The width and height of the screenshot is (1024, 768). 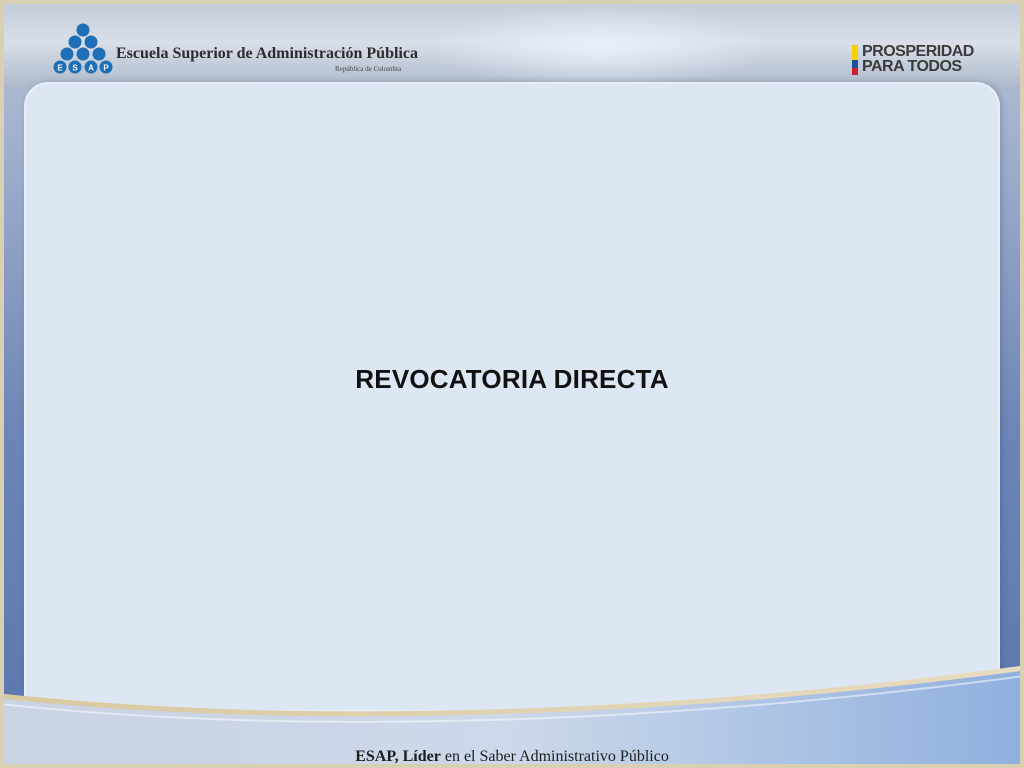 What do you see at coordinates (91, 68) in the screenshot?
I see `svg-text: A` at bounding box center [91, 68].